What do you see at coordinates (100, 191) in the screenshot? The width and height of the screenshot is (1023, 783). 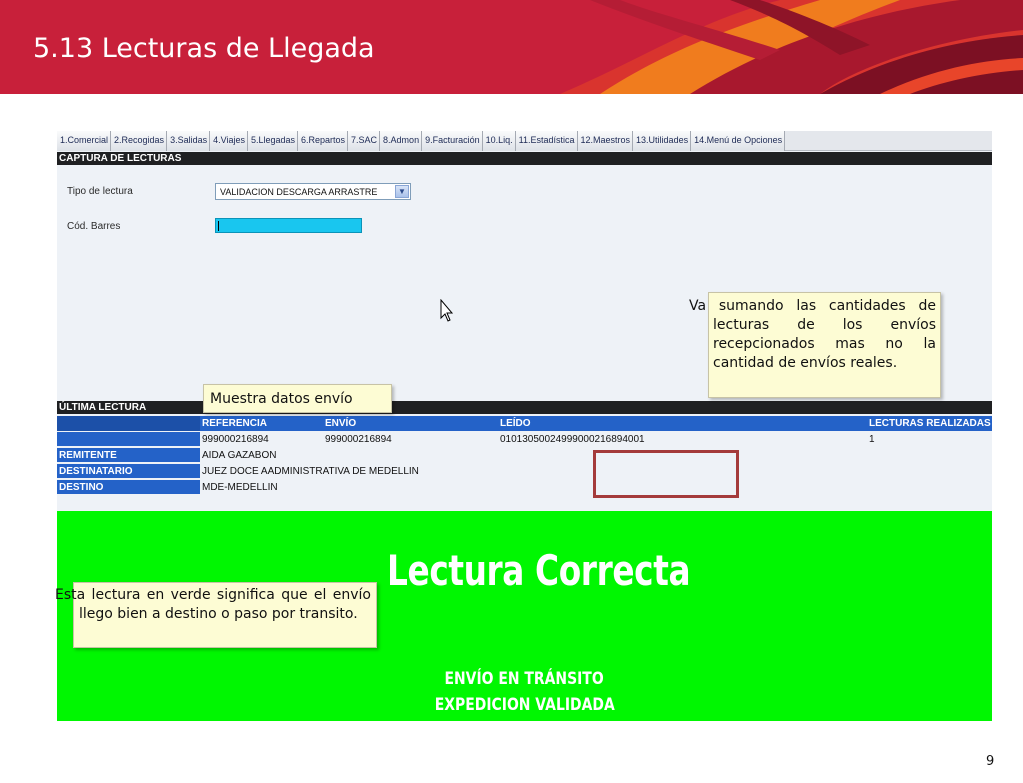 I see `tipo-lectura-label: Tipo de lectura` at bounding box center [100, 191].